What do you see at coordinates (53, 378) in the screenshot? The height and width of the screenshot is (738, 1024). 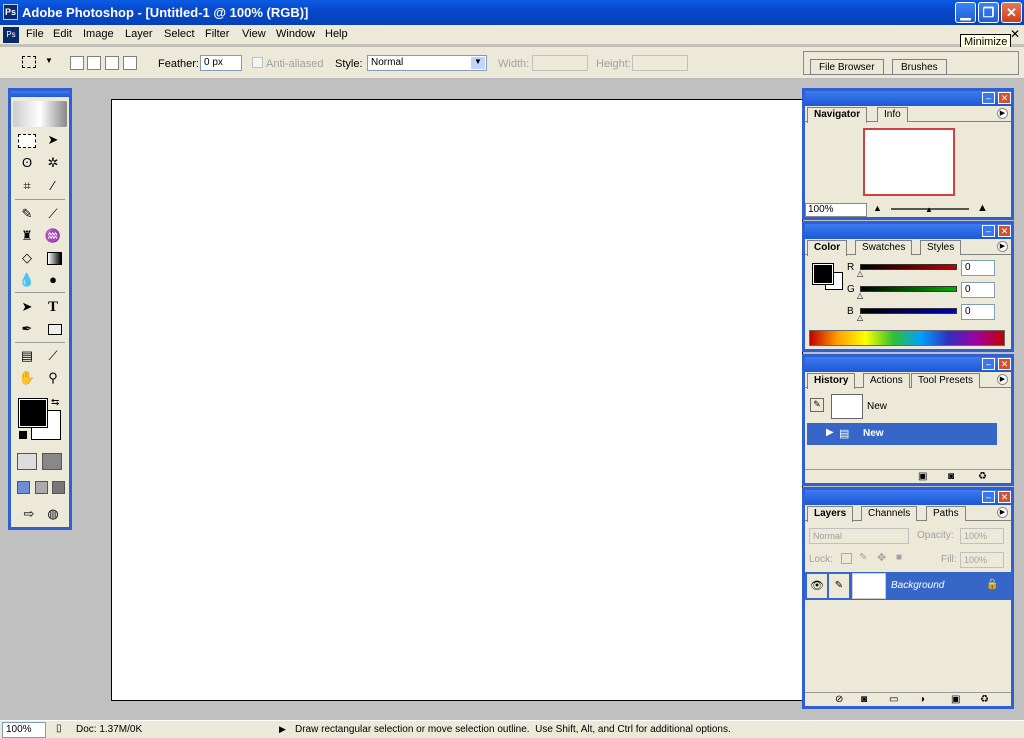 I see `zoom-tool-icon: ⚲` at bounding box center [53, 378].